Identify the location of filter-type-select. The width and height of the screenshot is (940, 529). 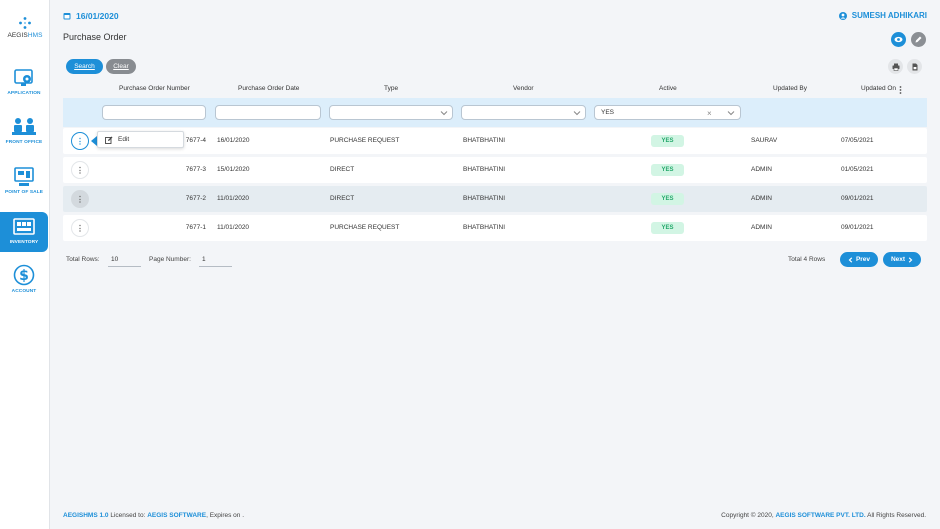
(391, 112).